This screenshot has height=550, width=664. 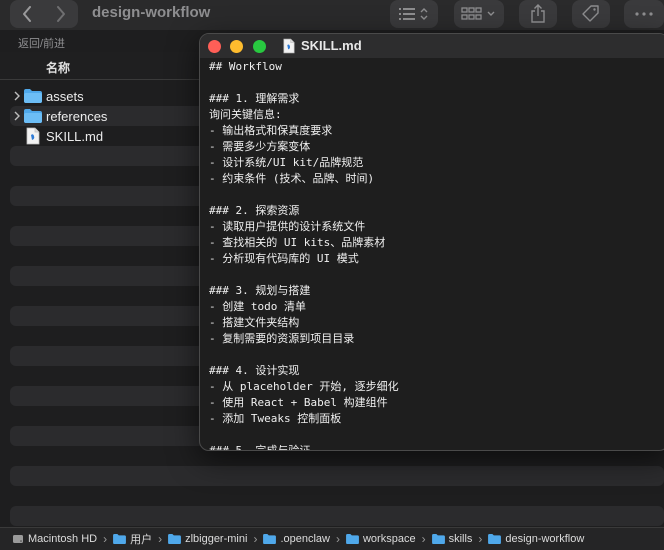 What do you see at coordinates (245, 66) in the screenshot?
I see `text-line: ## Workflow` at bounding box center [245, 66].